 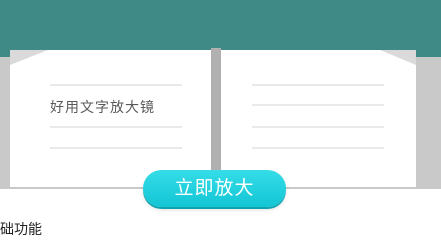 What do you see at coordinates (102, 108) in the screenshot?
I see `book-title-text: 好用文字放大镜` at bounding box center [102, 108].